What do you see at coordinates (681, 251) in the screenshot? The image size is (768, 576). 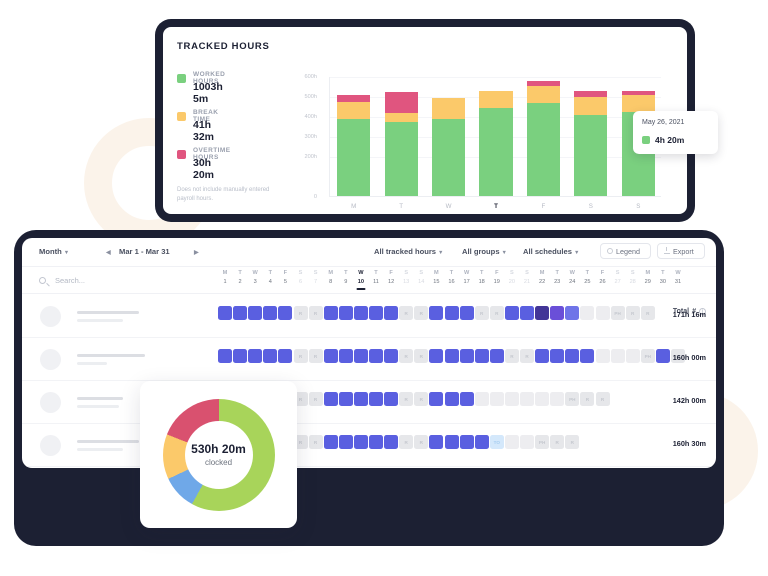 I see `export-button: Export` at bounding box center [681, 251].